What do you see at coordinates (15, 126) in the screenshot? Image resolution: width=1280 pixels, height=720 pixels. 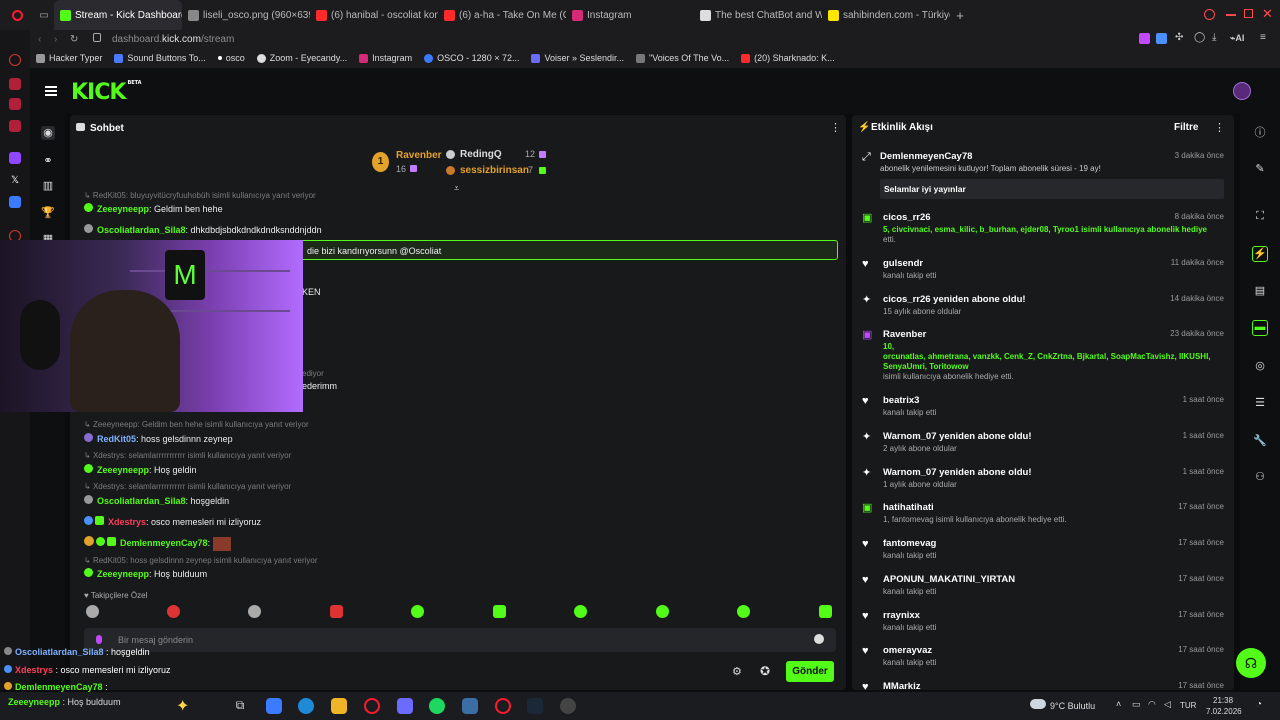 I see `instagram-icon` at bounding box center [15, 126].